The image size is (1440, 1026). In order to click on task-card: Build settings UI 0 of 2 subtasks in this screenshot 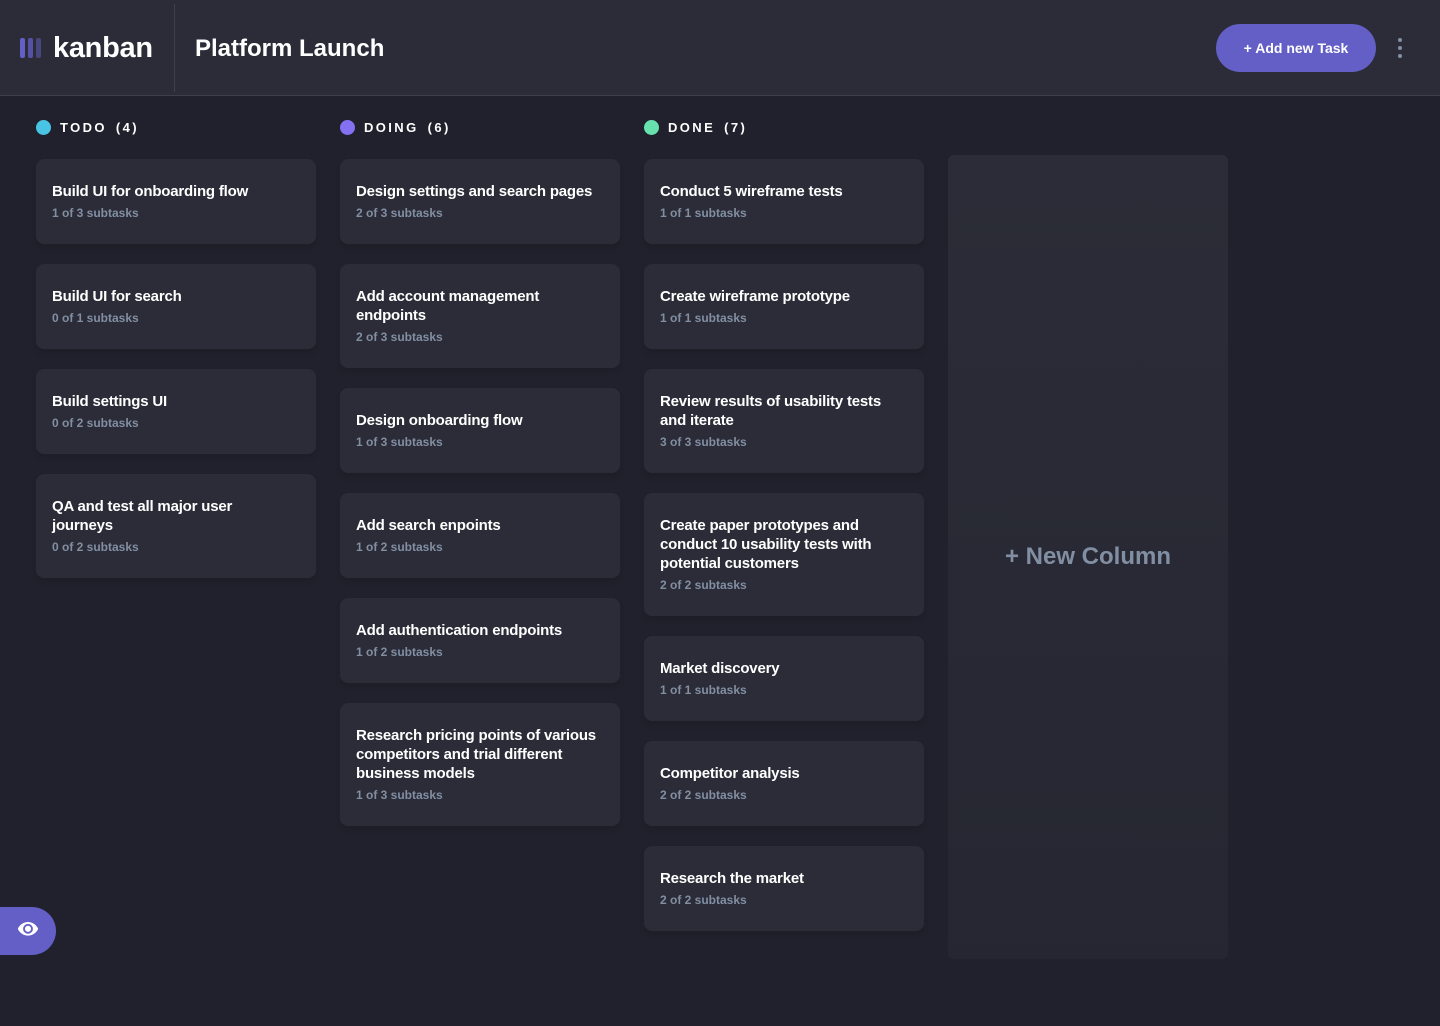, I will do `click(176, 411)`.